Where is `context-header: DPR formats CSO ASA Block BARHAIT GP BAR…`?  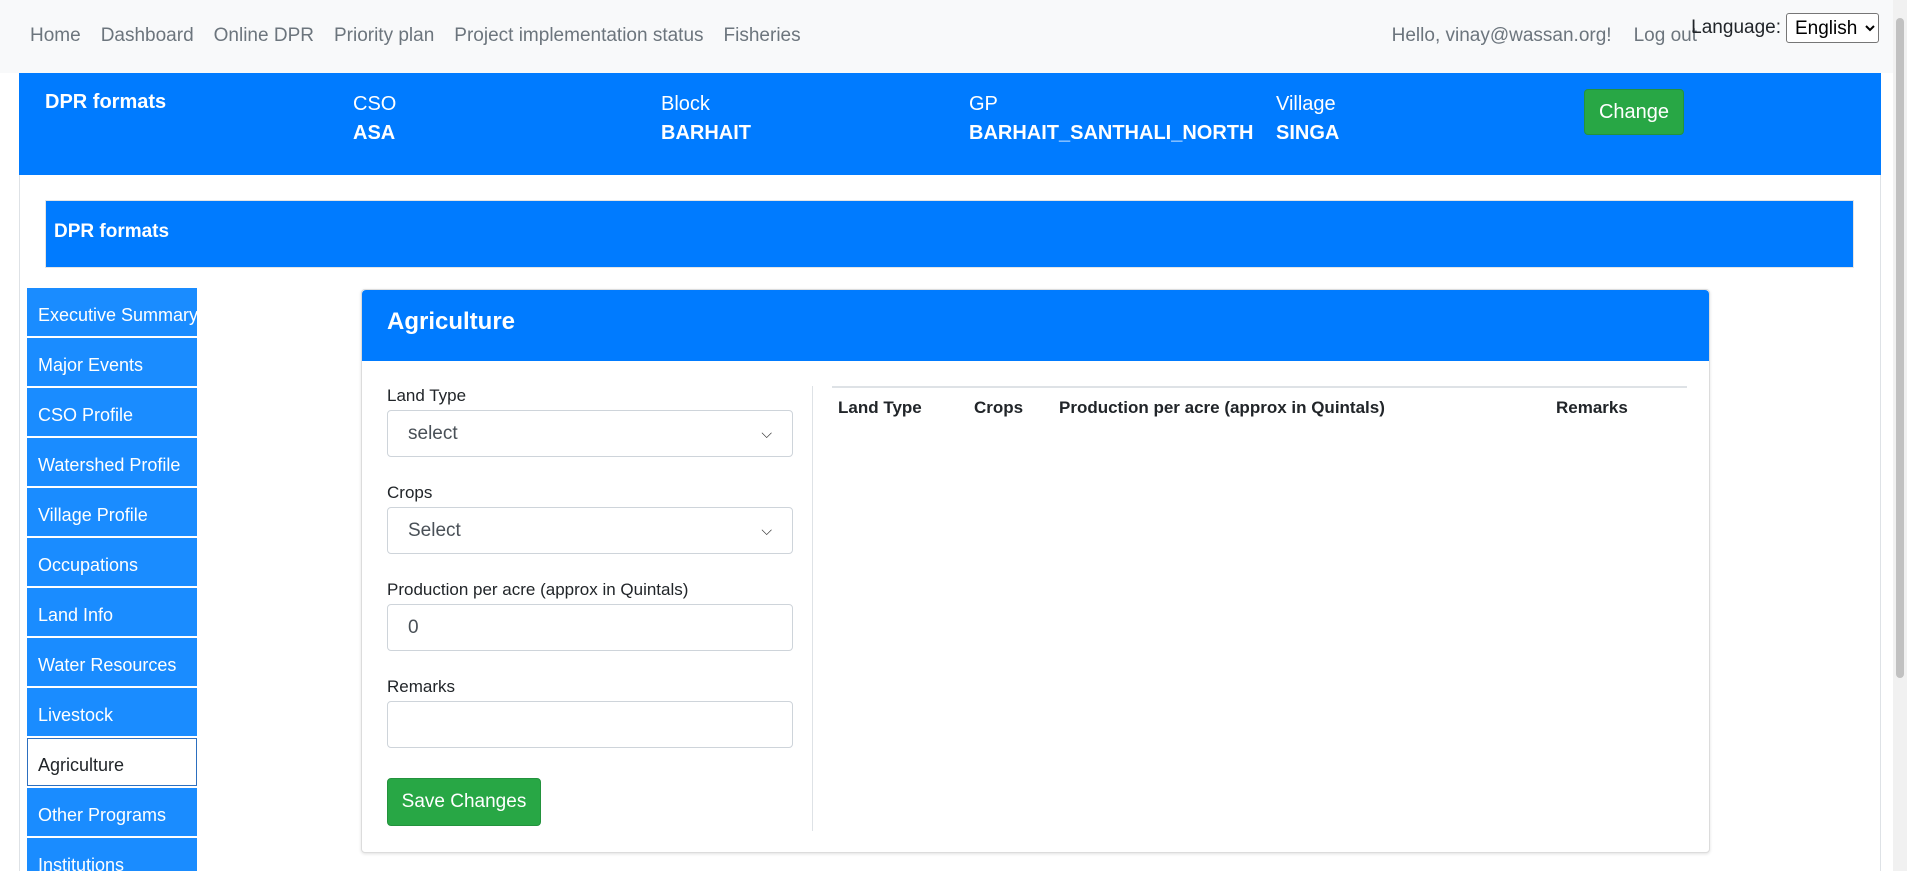 context-header: DPR formats CSO ASA Block BARHAIT GP BAR… is located at coordinates (950, 124).